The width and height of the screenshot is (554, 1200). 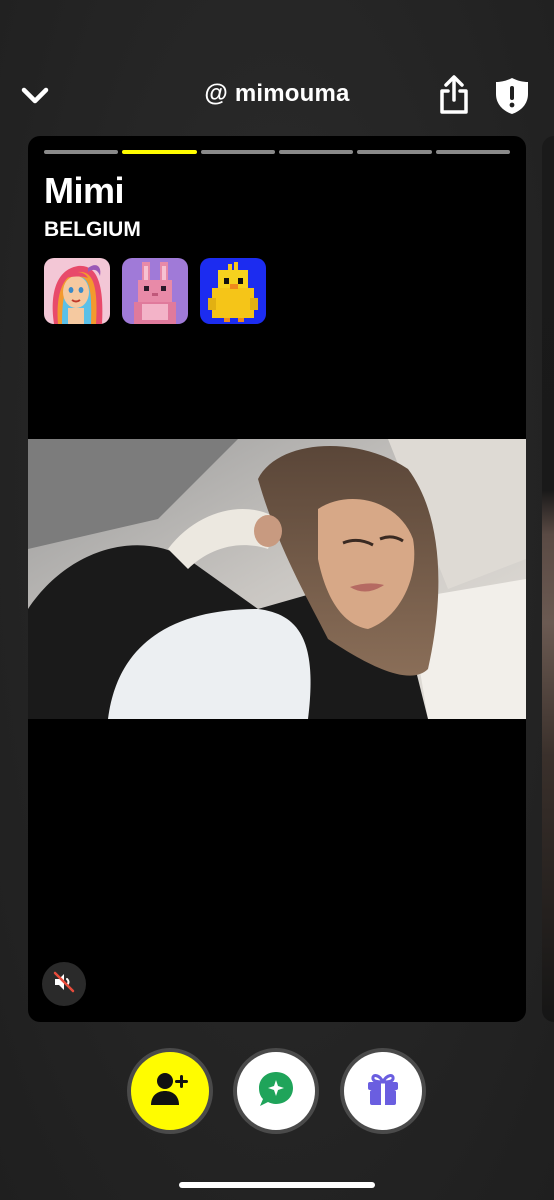 I want to click on speaker-muted-icon, so click(x=64, y=984).